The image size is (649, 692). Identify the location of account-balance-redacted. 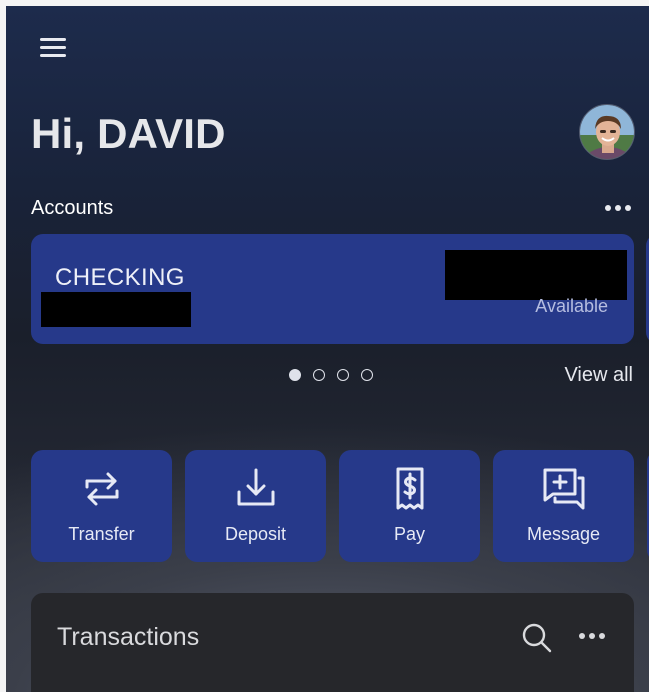
(536, 275).